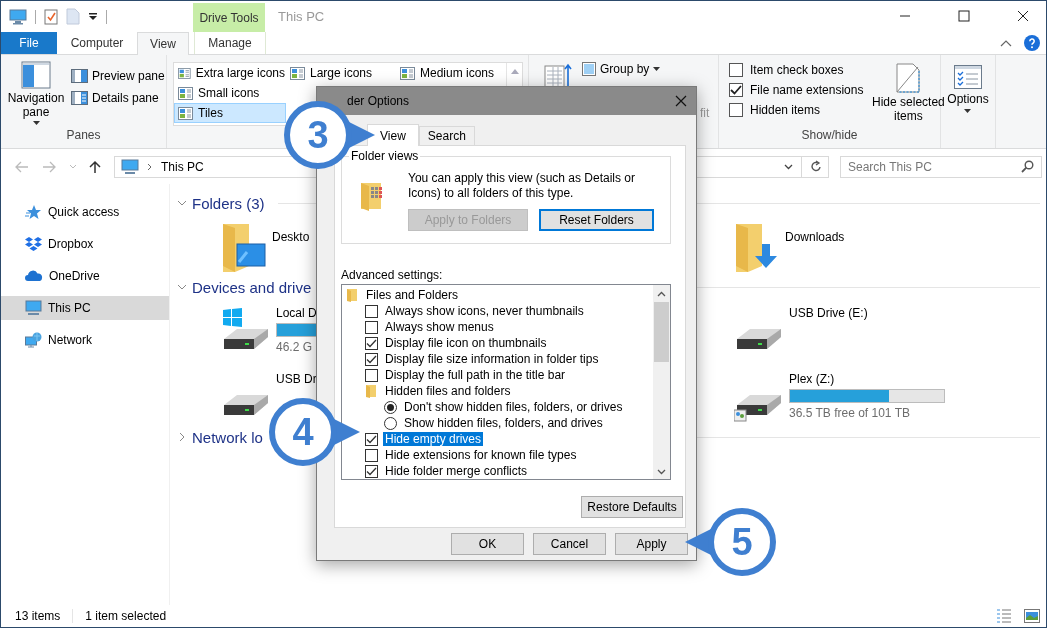  What do you see at coordinates (392, 275) in the screenshot?
I see `advanced-settings-label: Advanced settings:` at bounding box center [392, 275].